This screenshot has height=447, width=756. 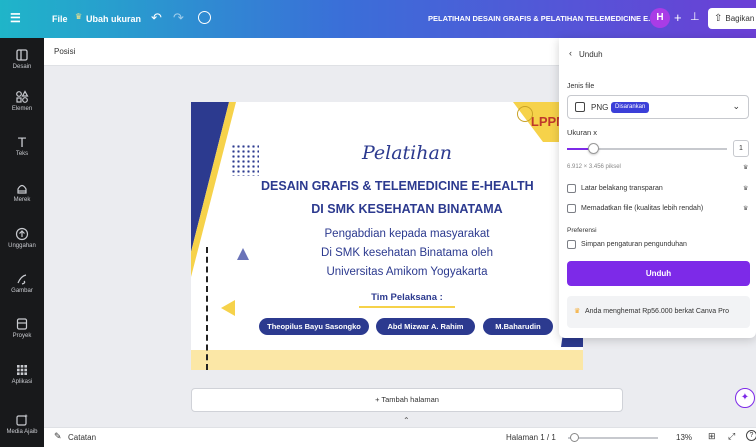 I want to click on size-slider, so click(x=647, y=148).